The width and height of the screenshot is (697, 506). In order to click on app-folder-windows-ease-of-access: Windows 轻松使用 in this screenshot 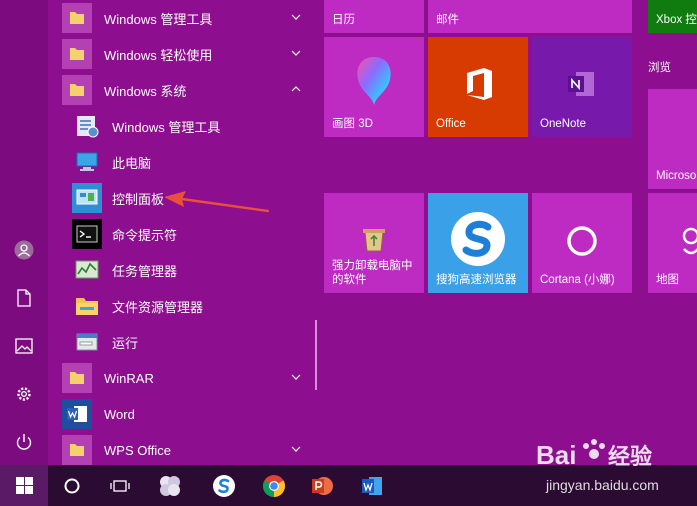, I will do `click(187, 54)`.